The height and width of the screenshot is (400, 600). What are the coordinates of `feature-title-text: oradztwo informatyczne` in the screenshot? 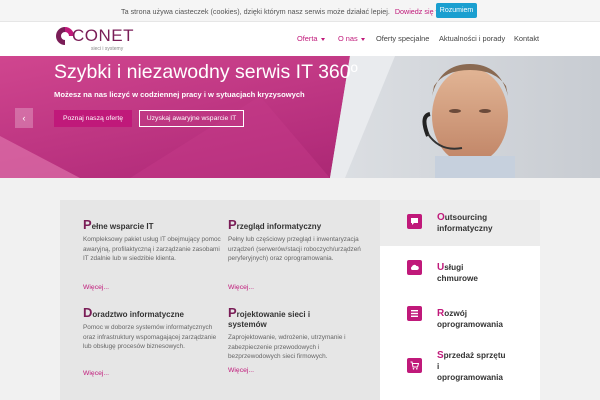 It's located at (138, 314).